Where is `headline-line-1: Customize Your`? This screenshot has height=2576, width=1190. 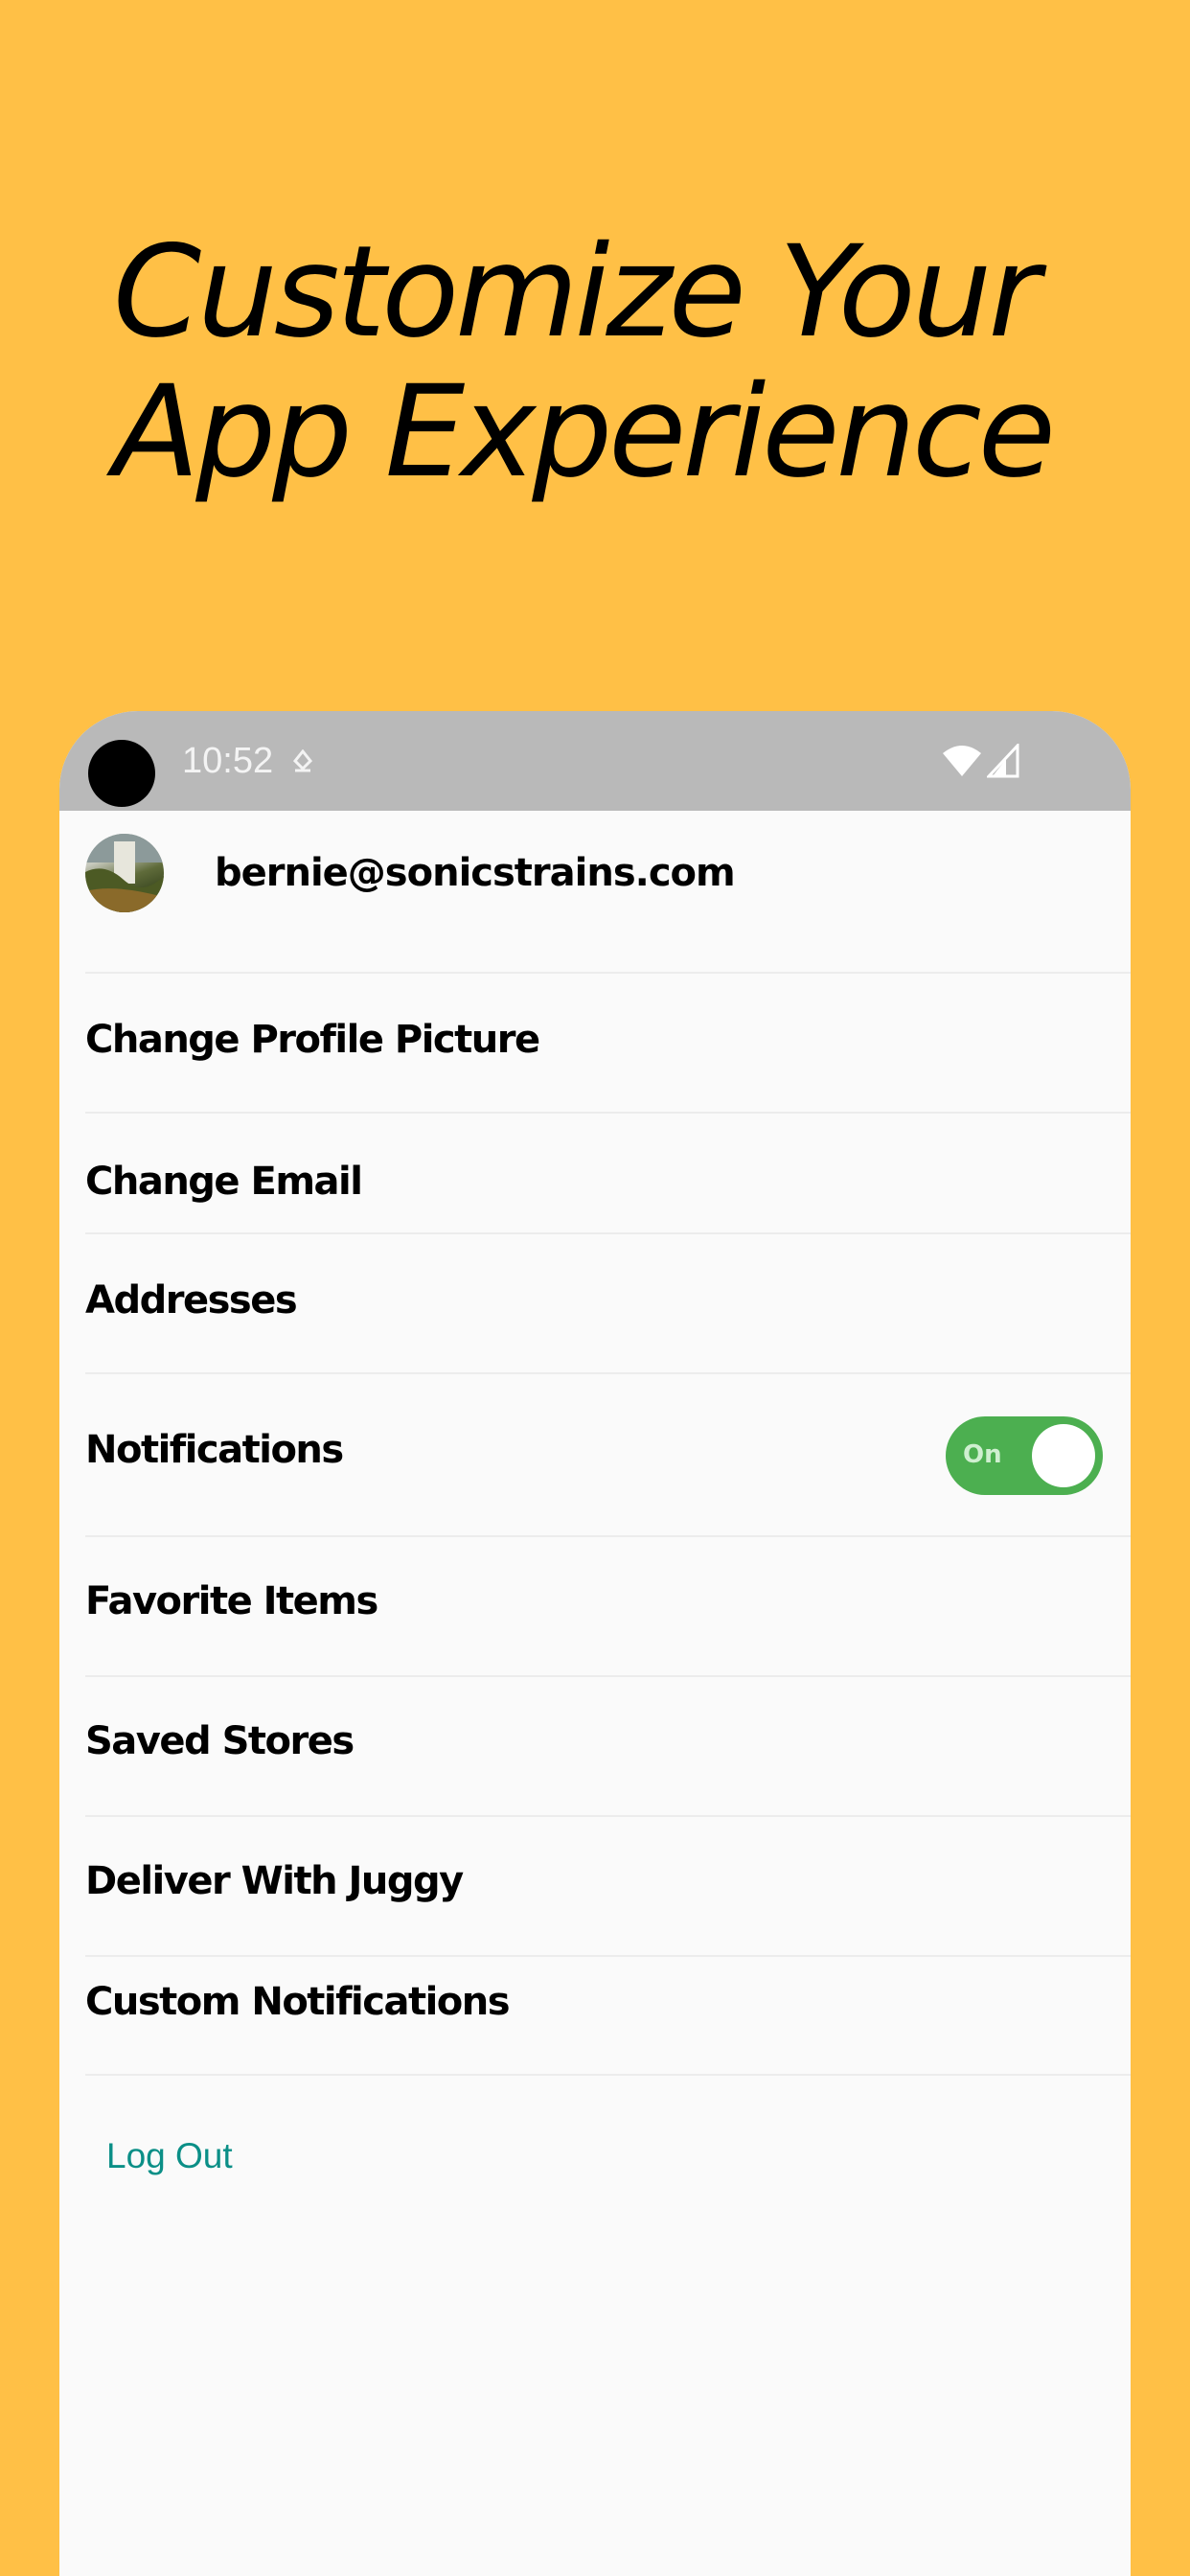 headline-line-1: Customize Your is located at coordinates (577, 292).